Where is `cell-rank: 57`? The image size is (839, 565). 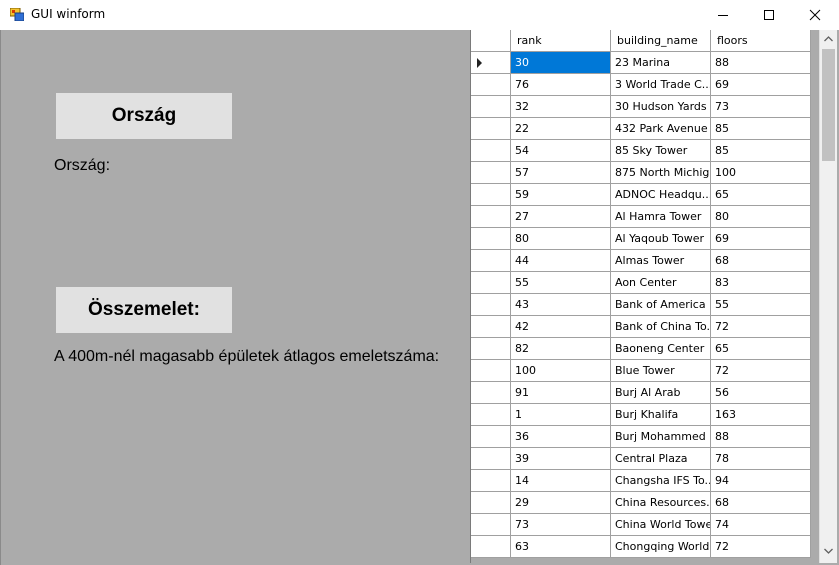 cell-rank: 57 is located at coordinates (561, 173).